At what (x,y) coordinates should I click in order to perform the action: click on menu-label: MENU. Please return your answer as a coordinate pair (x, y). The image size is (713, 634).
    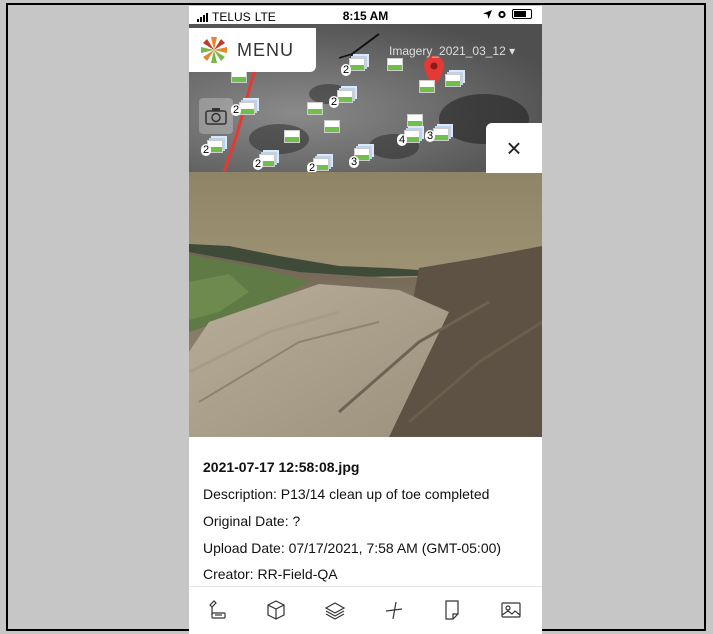
    Looking at the image, I should click on (265, 49).